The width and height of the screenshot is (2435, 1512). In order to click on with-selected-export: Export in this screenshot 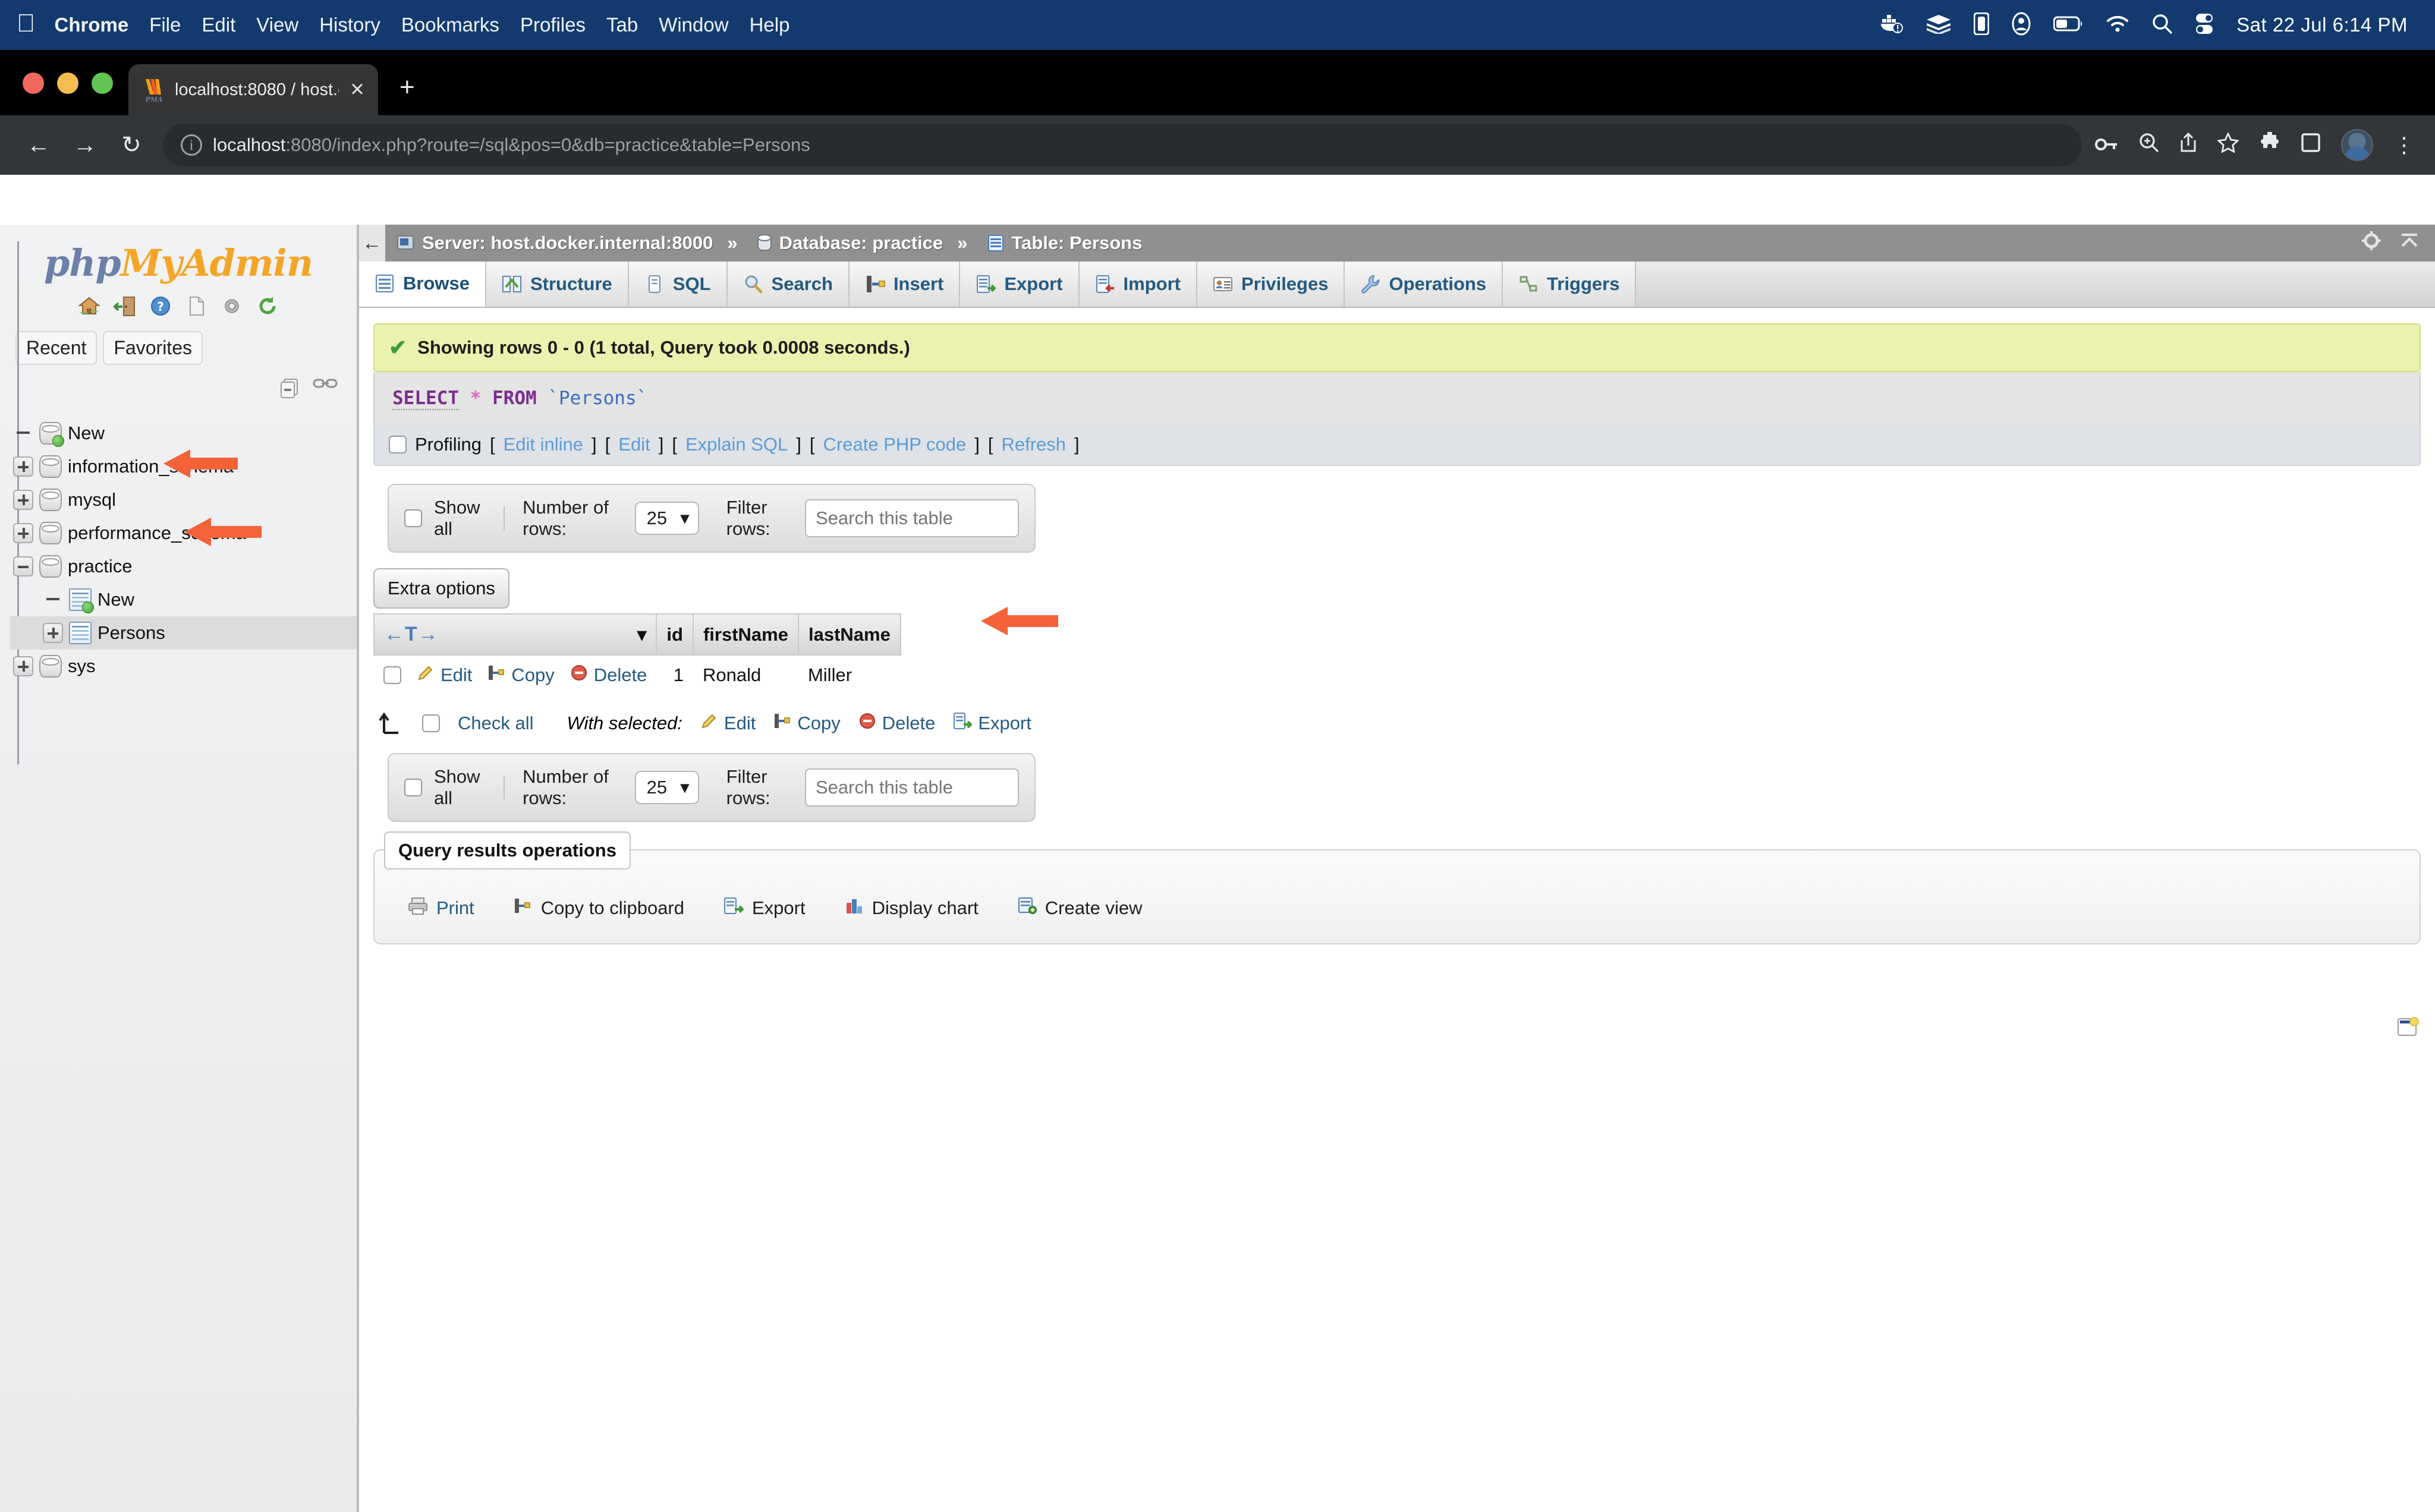, I will do `click(992, 723)`.